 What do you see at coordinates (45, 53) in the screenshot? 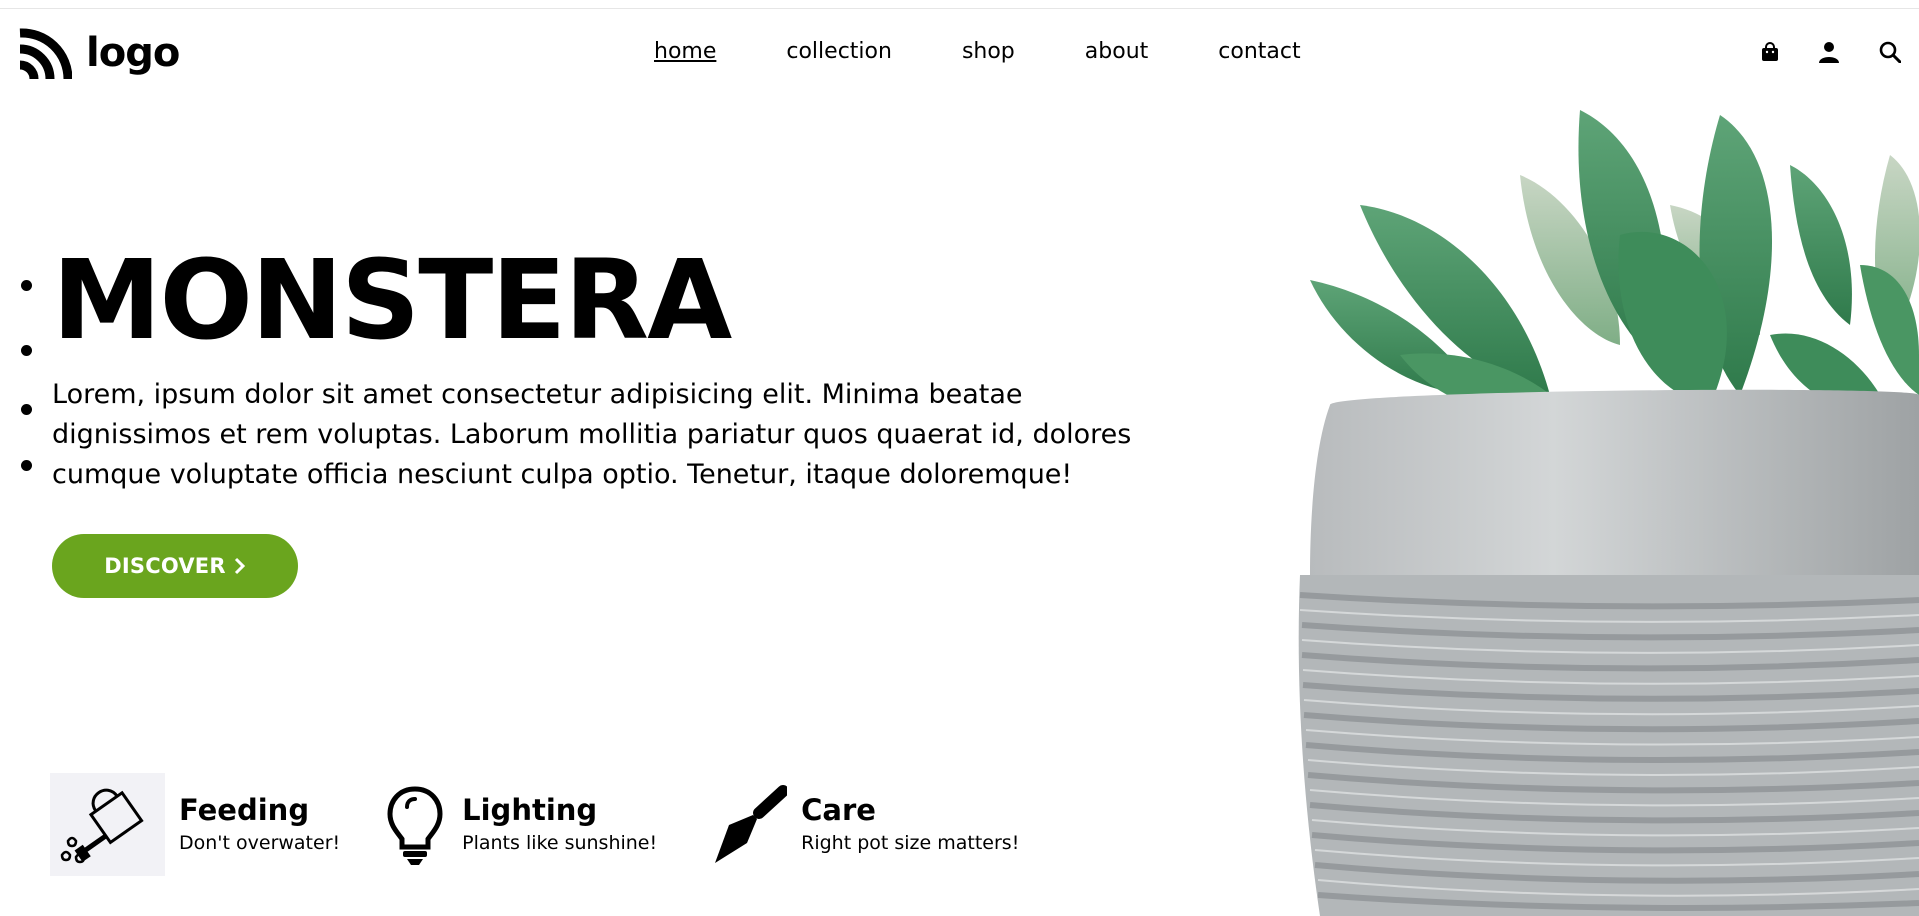
I see `logo-mark-icon` at bounding box center [45, 53].